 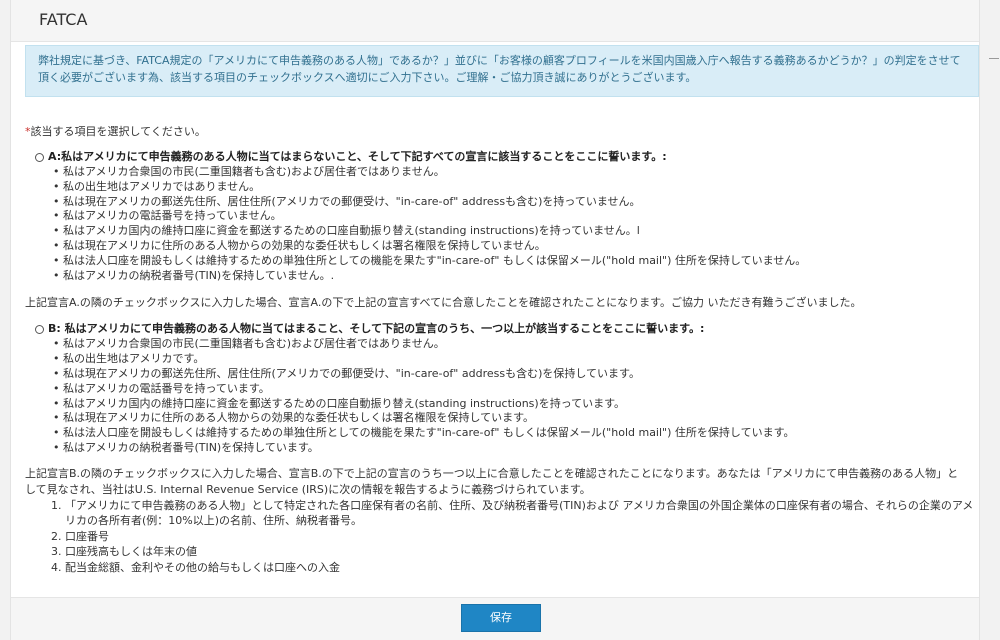 What do you see at coordinates (500, 132) in the screenshot?
I see `form-prompt: *該当する項目を選択してください。` at bounding box center [500, 132].